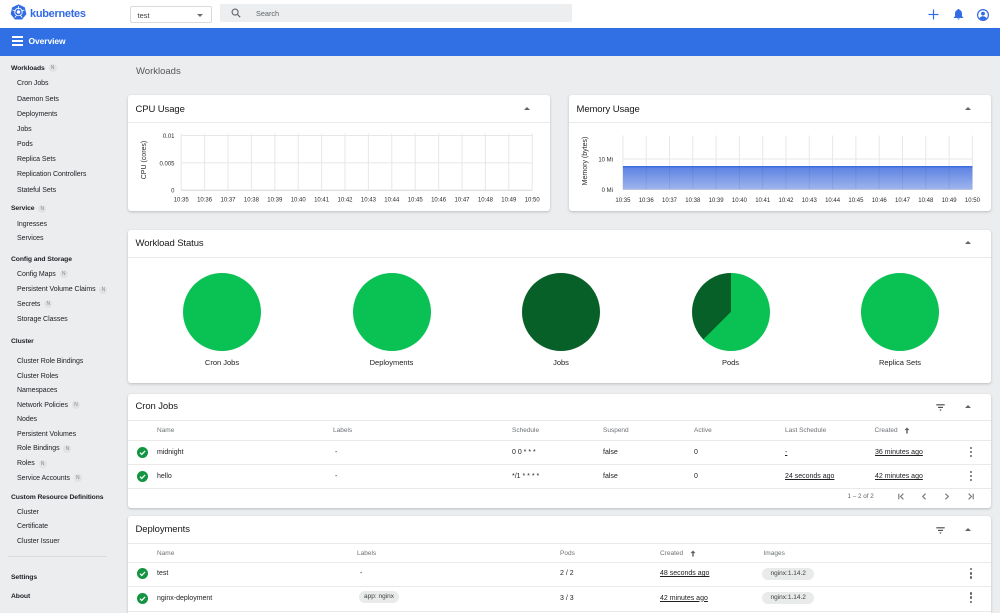 The width and height of the screenshot is (1000, 613). I want to click on svg-text: Memory (bytes), so click(585, 161).